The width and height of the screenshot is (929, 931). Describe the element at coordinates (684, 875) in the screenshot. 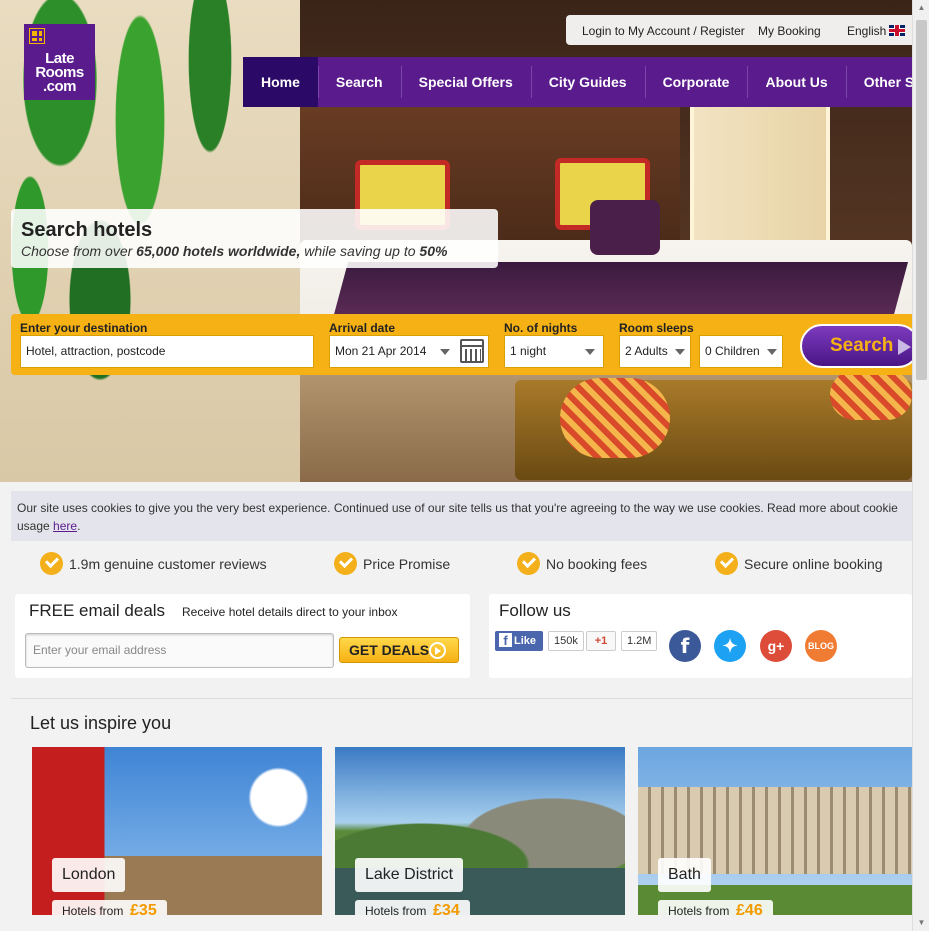

I see `card-city: Bath` at that location.